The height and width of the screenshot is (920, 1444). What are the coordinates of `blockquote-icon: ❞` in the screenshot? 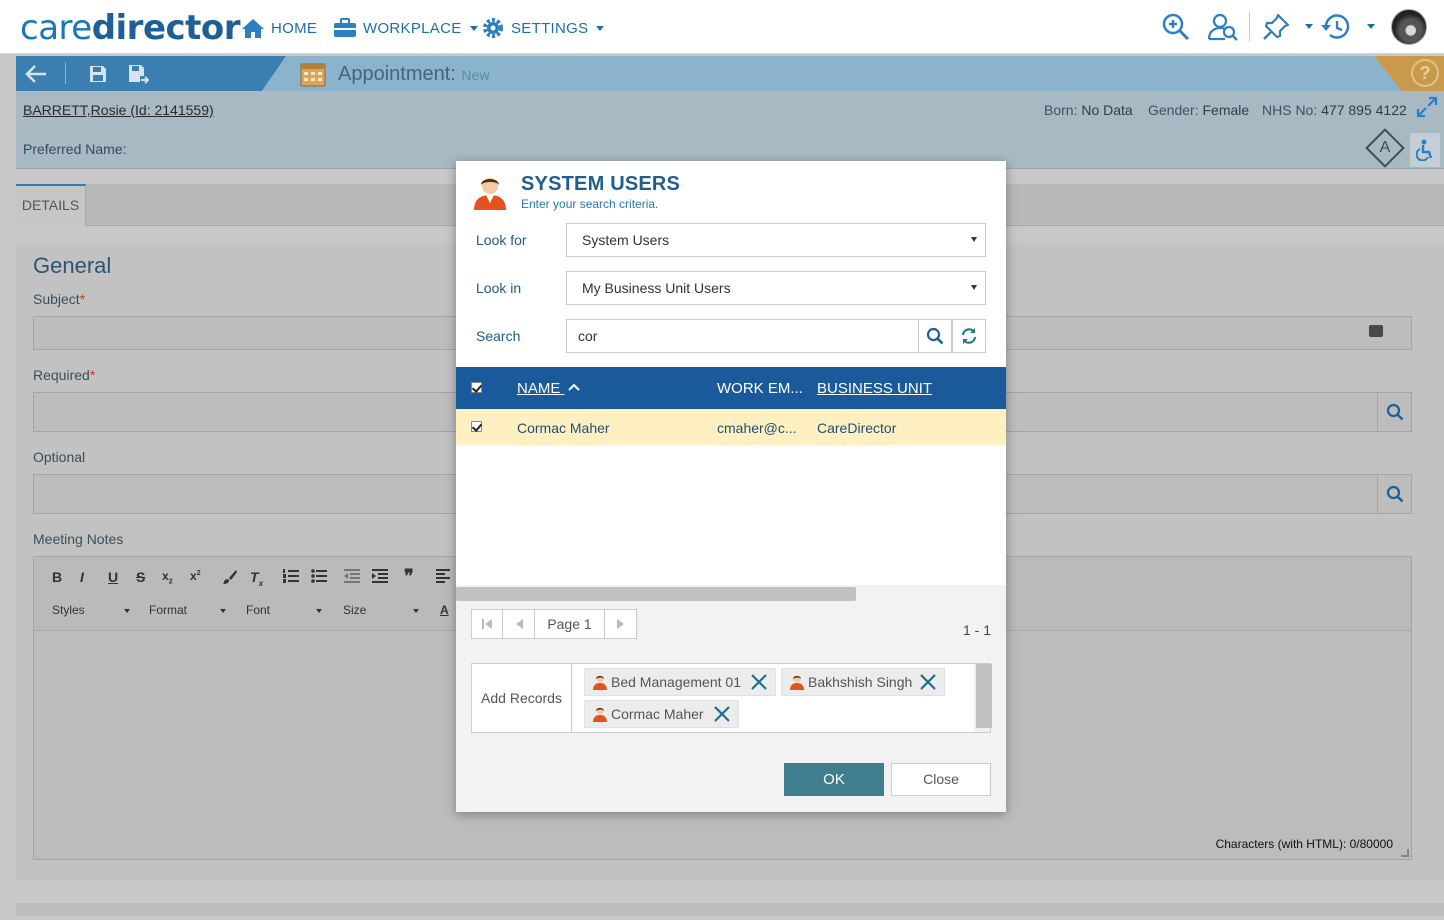 It's located at (409, 576).